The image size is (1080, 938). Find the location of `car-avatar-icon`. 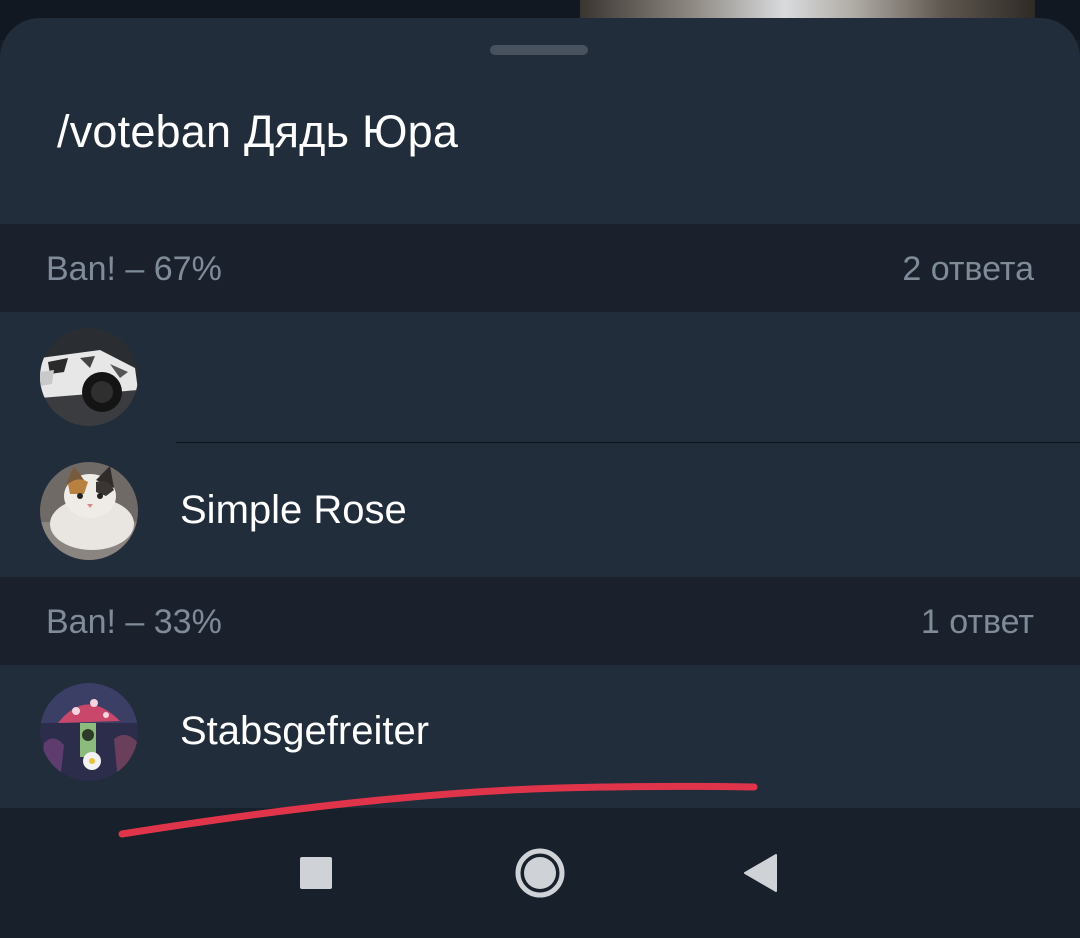

car-avatar-icon is located at coordinates (89, 377).